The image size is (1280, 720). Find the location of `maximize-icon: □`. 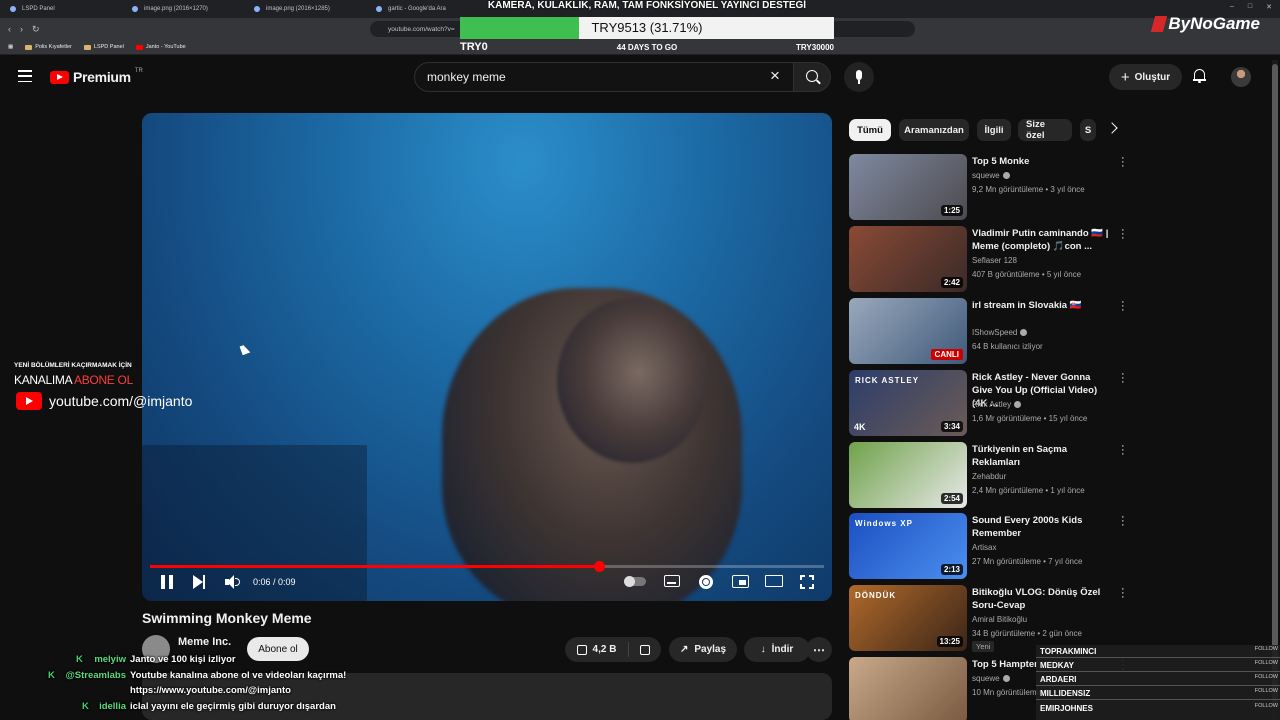

maximize-icon: □ is located at coordinates (1250, 7).